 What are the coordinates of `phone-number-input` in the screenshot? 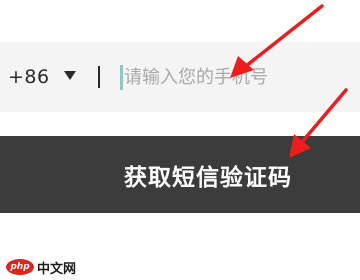 It's located at (234, 77).